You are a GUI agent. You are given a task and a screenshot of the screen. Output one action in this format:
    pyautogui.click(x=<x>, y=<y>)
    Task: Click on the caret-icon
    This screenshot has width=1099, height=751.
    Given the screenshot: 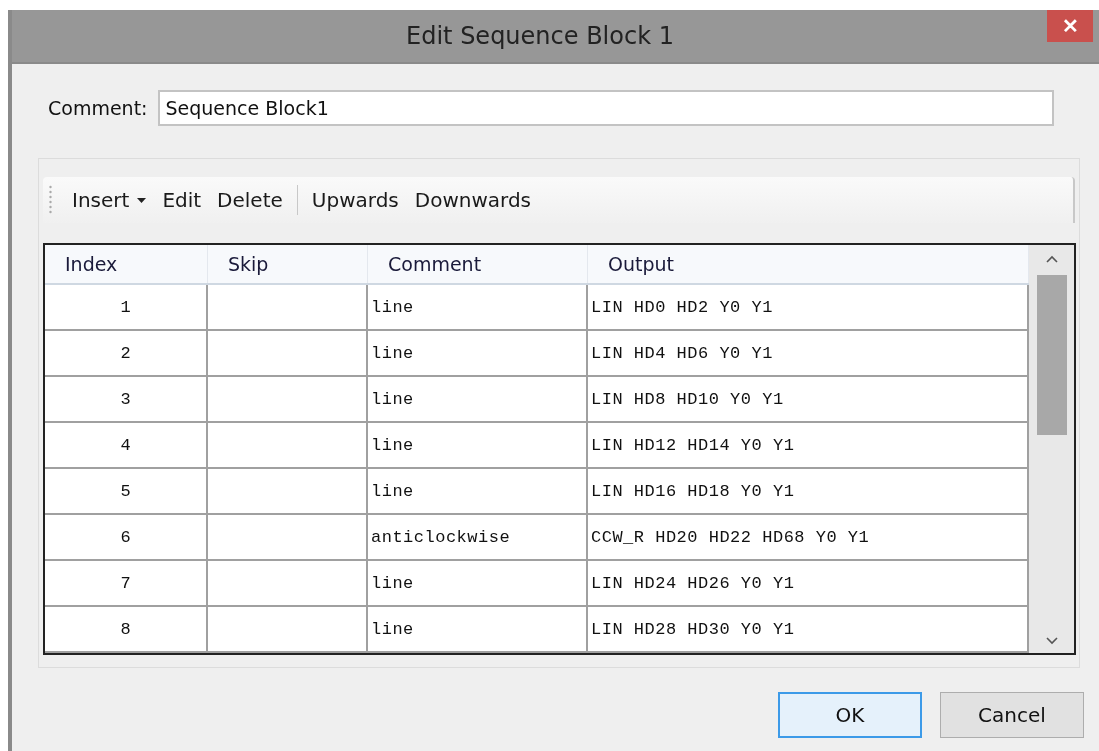 What is the action you would take?
    pyautogui.click(x=142, y=200)
    